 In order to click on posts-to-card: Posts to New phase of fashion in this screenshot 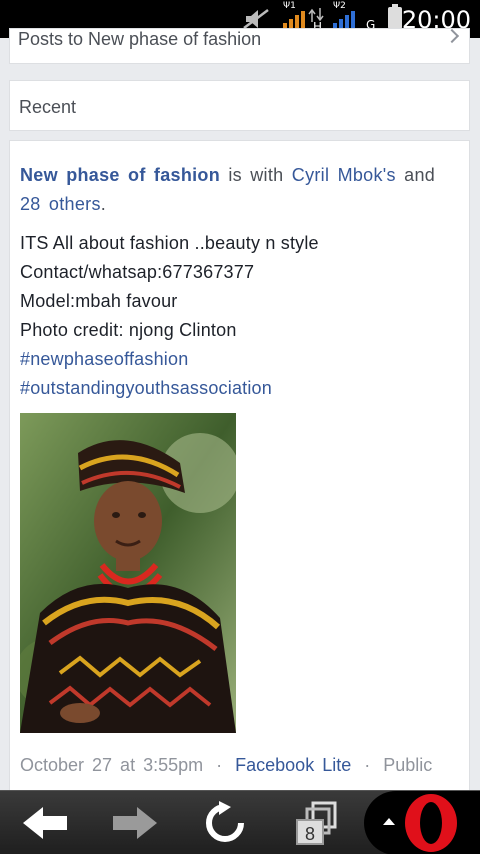, I will do `click(239, 46)`.